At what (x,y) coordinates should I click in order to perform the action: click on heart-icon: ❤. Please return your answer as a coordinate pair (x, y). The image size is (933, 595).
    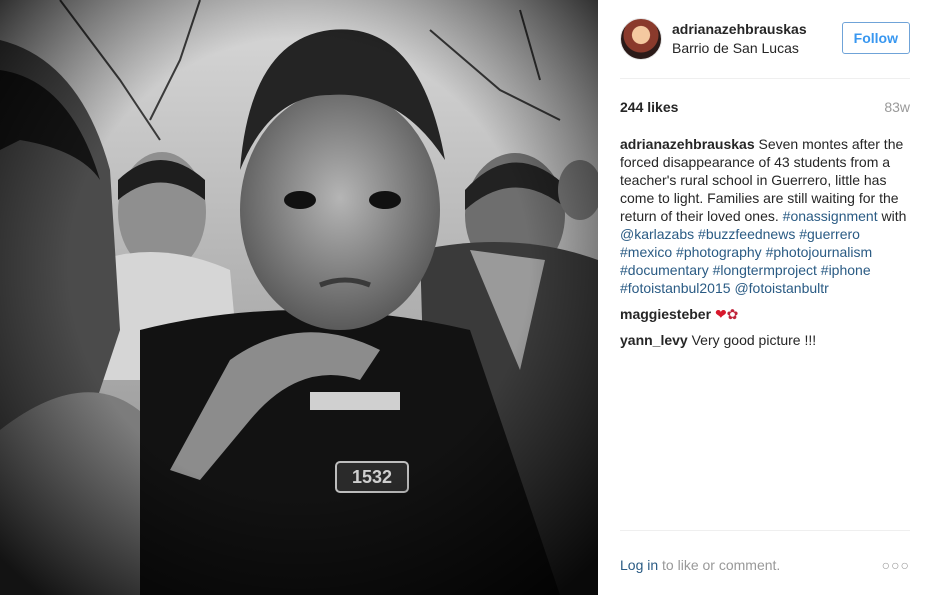
    Looking at the image, I should click on (720, 314).